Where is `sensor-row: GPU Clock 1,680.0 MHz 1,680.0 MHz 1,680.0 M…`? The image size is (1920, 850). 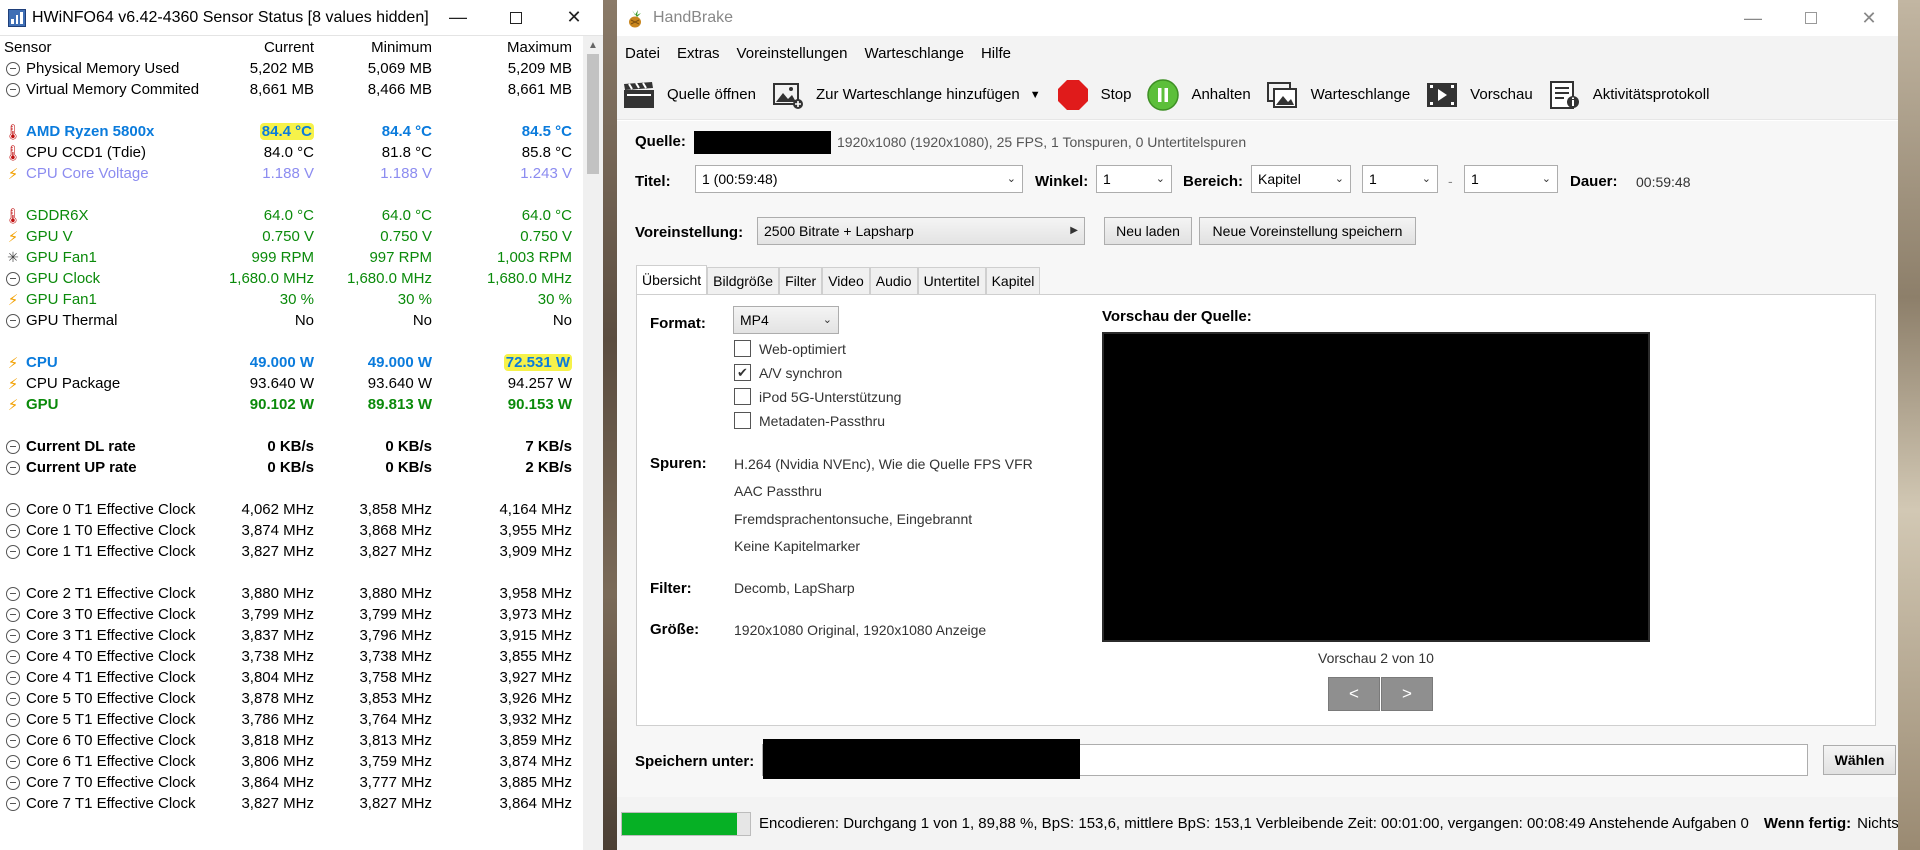
sensor-row: GPU Clock 1,680.0 MHz 1,680.0 MHz 1,680.0 M… is located at coordinates (301, 278).